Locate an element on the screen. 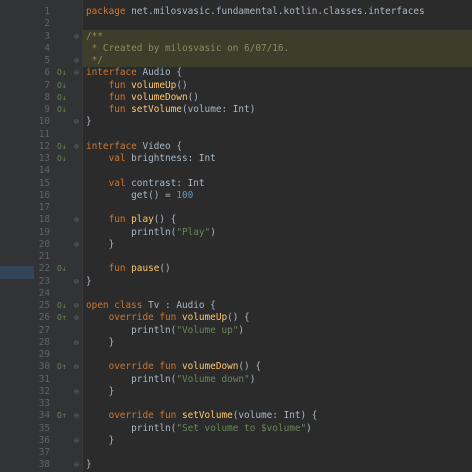 The image size is (472, 472). code-line: 37 is located at coordinates (236, 453).